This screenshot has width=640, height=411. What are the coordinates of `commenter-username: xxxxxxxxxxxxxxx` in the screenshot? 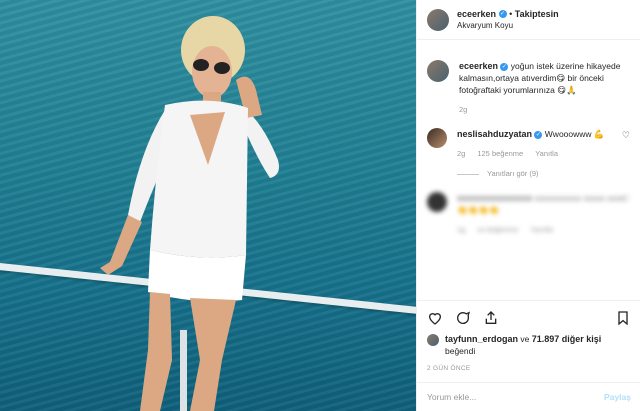 It's located at (494, 198).